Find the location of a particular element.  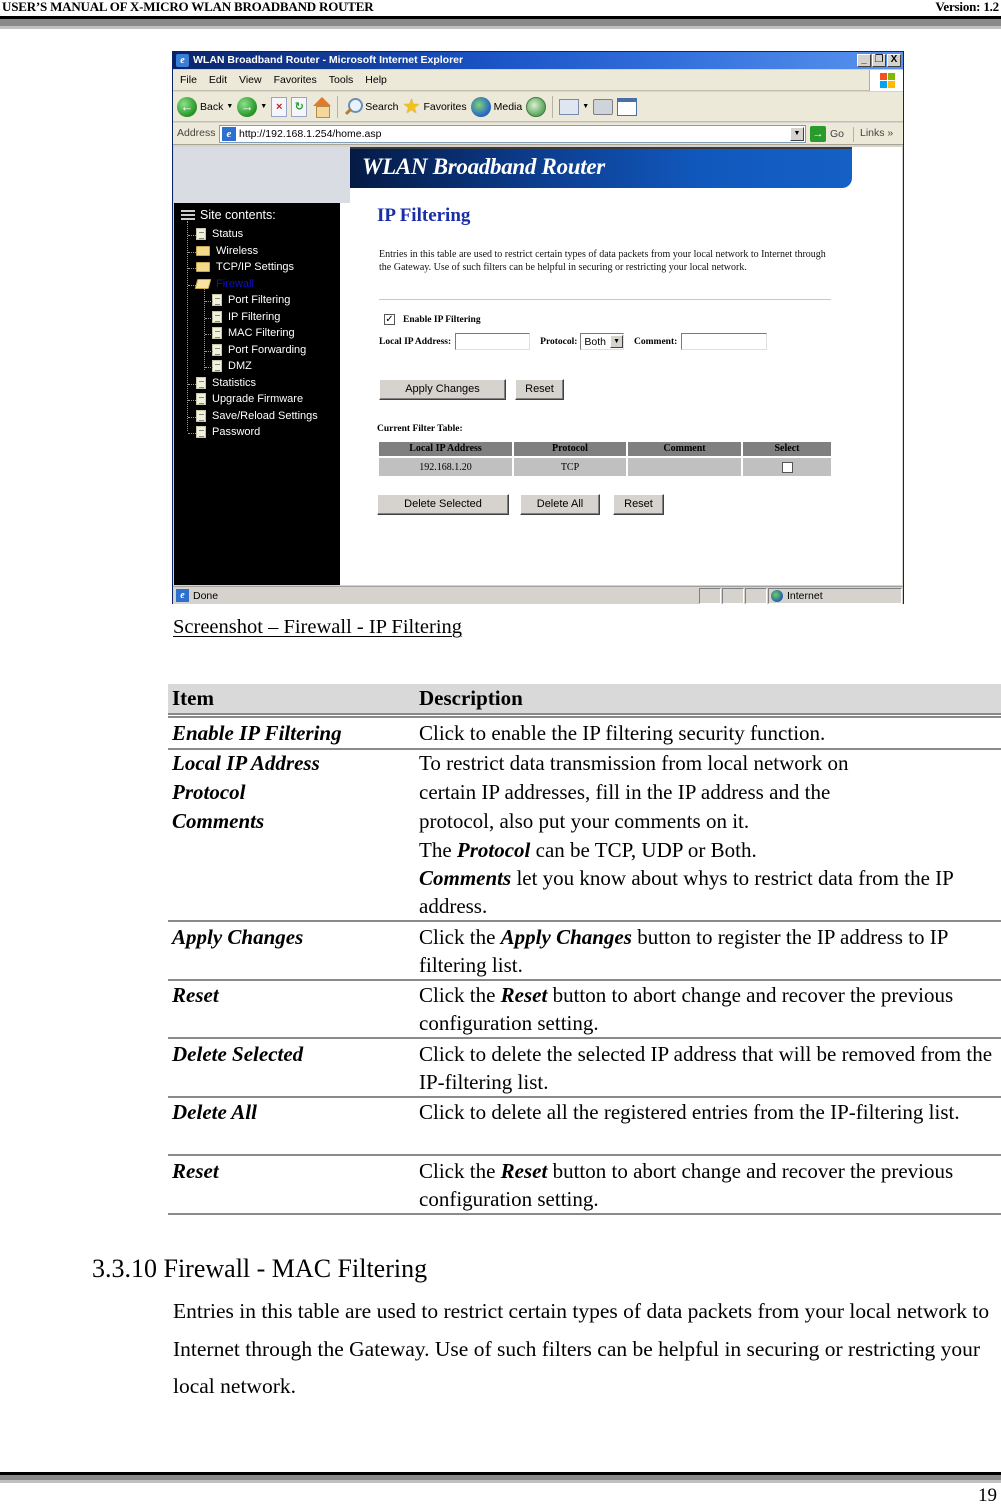

menu-favorites: Favorites is located at coordinates (295, 80).